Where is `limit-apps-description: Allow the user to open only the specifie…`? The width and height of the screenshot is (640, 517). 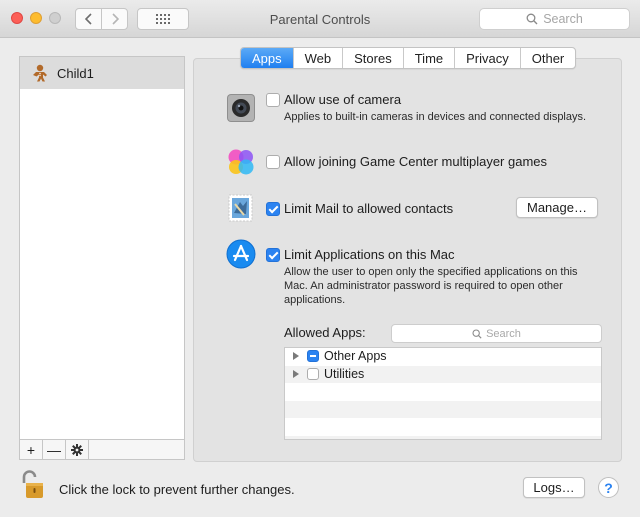 limit-apps-description: Allow the user to open only the specifie… is located at coordinates (431, 286).